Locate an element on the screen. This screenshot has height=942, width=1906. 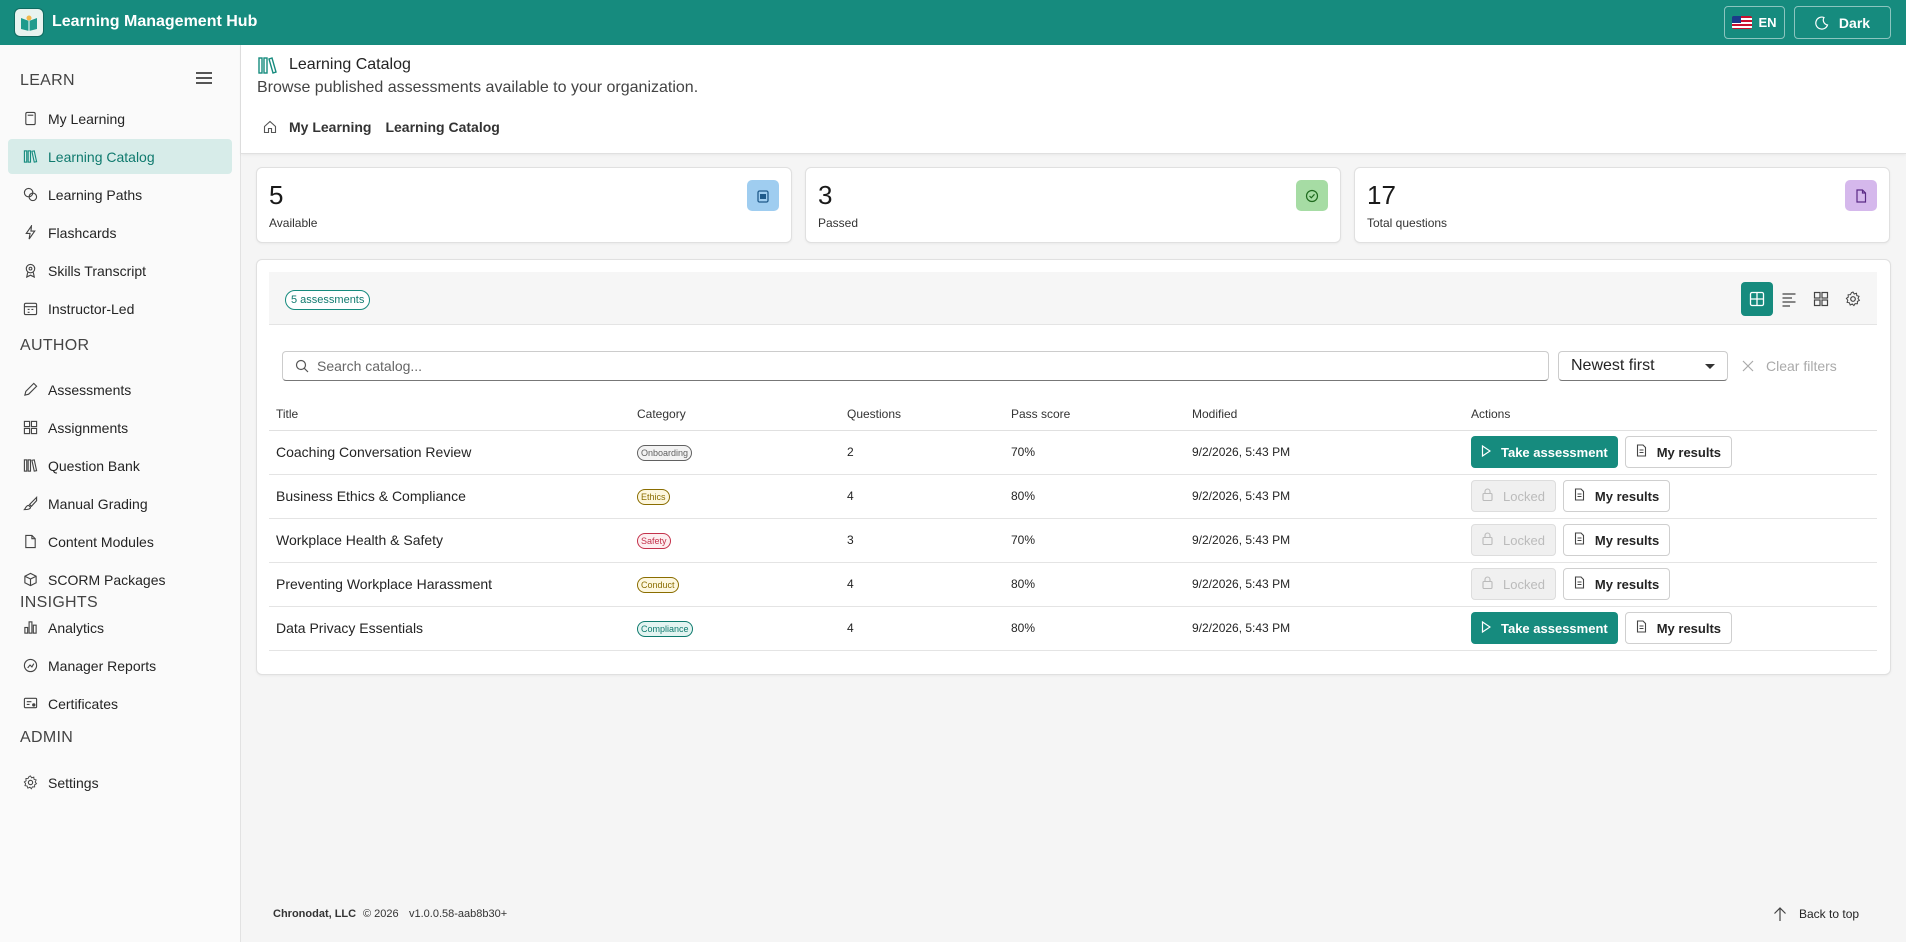
home-icon is located at coordinates (270, 127).